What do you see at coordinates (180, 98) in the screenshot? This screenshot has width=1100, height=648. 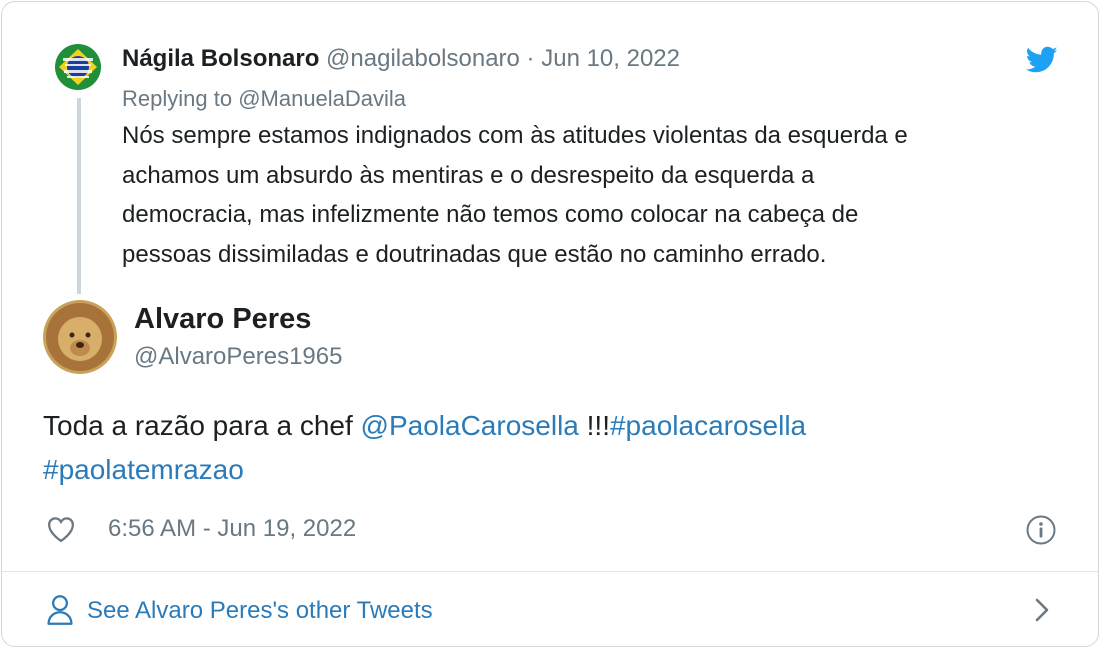 I see `replying-to-label: Replying to` at bounding box center [180, 98].